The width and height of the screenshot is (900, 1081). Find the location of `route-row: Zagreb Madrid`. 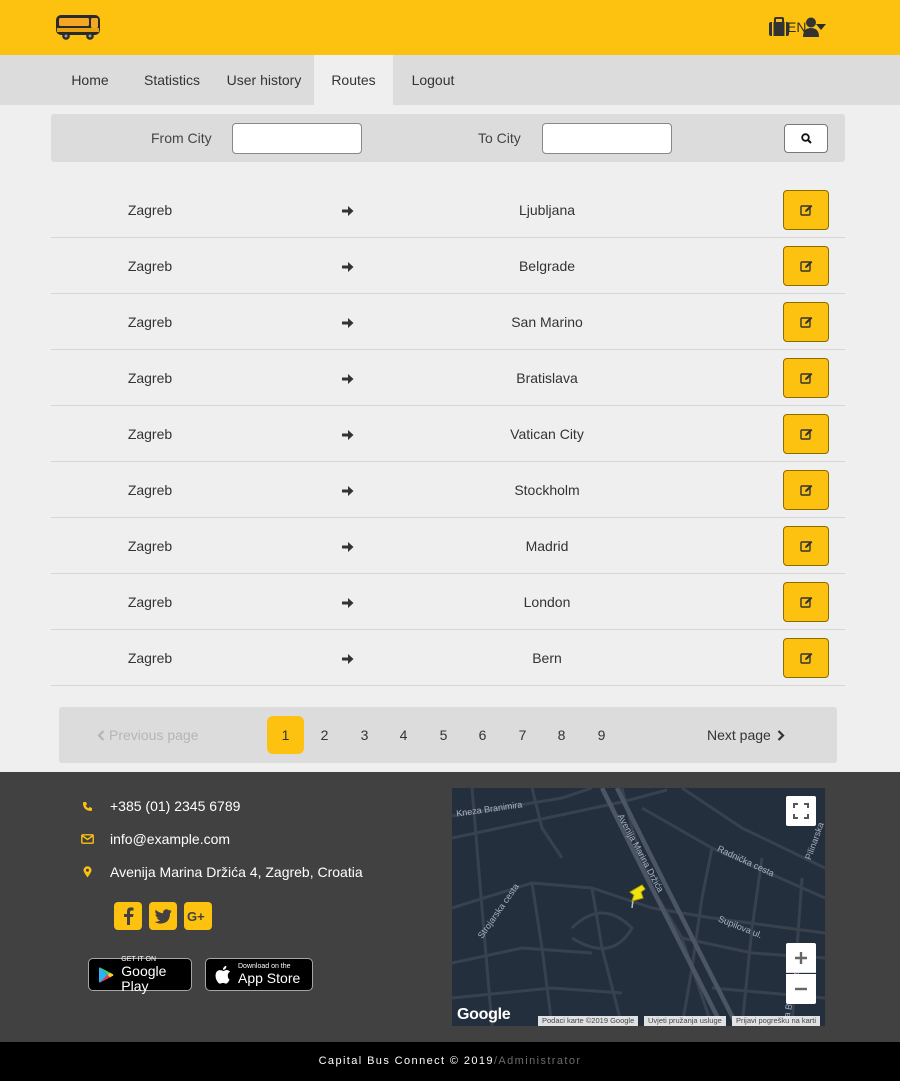

route-row: Zagreb Madrid is located at coordinates (448, 546).